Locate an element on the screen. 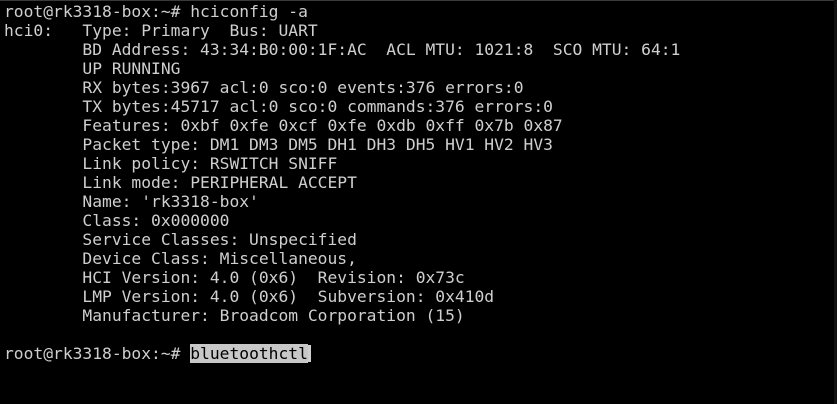 The image size is (837, 404). output-line: UP RUNNING is located at coordinates (92, 68).